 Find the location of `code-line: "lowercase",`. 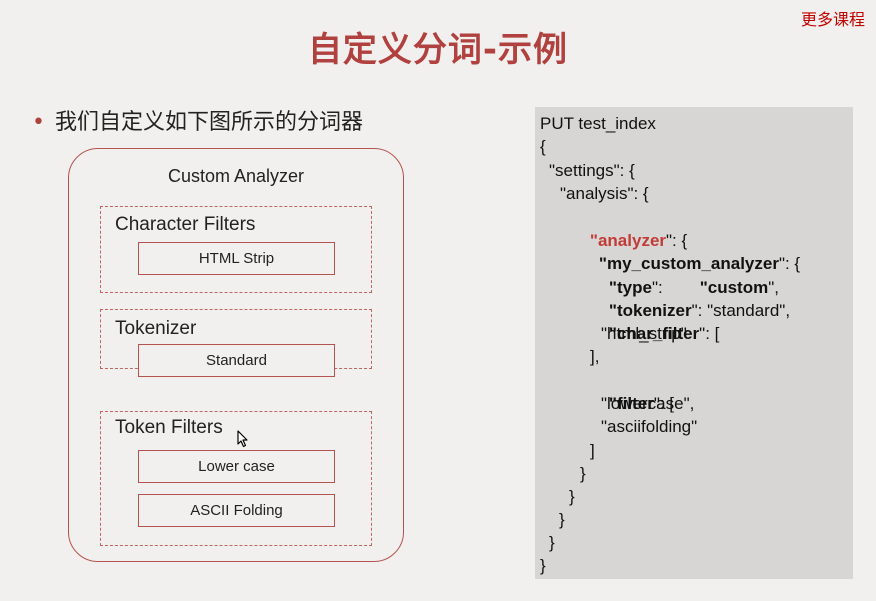

code-line: "lowercase", is located at coordinates (648, 403).